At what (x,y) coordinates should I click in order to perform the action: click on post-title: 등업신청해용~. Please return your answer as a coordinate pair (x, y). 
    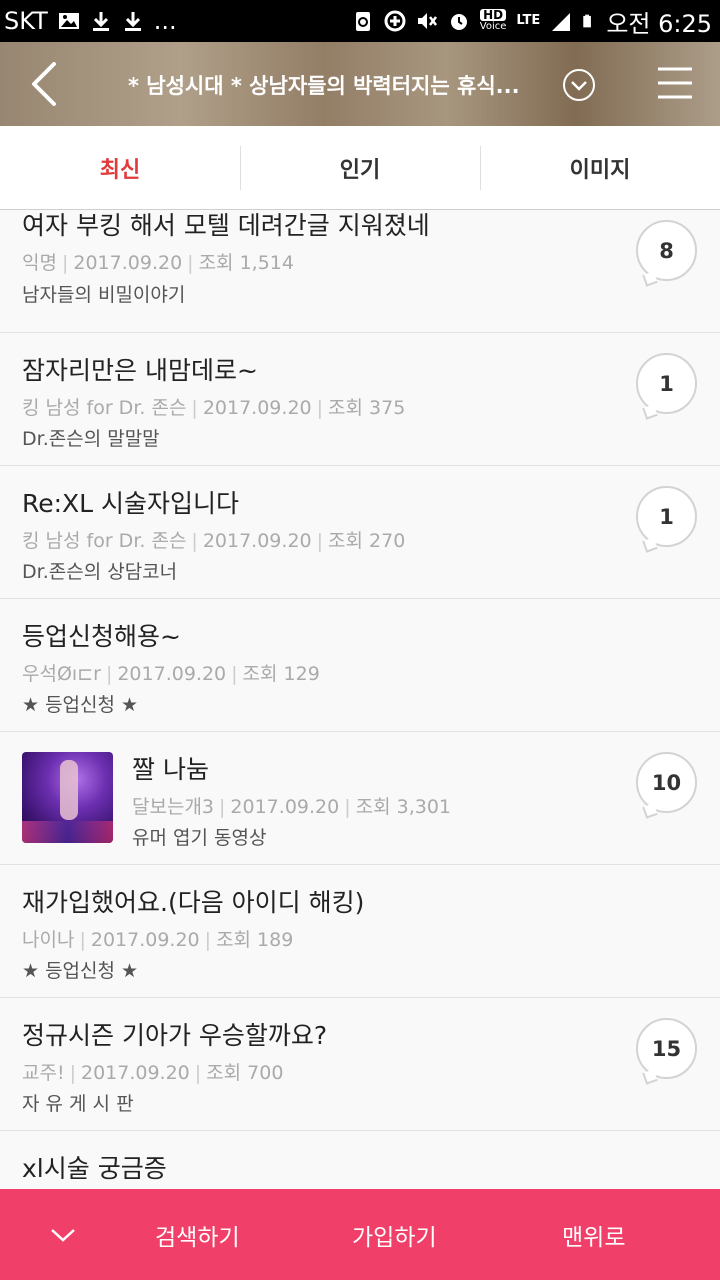
    Looking at the image, I should click on (101, 636).